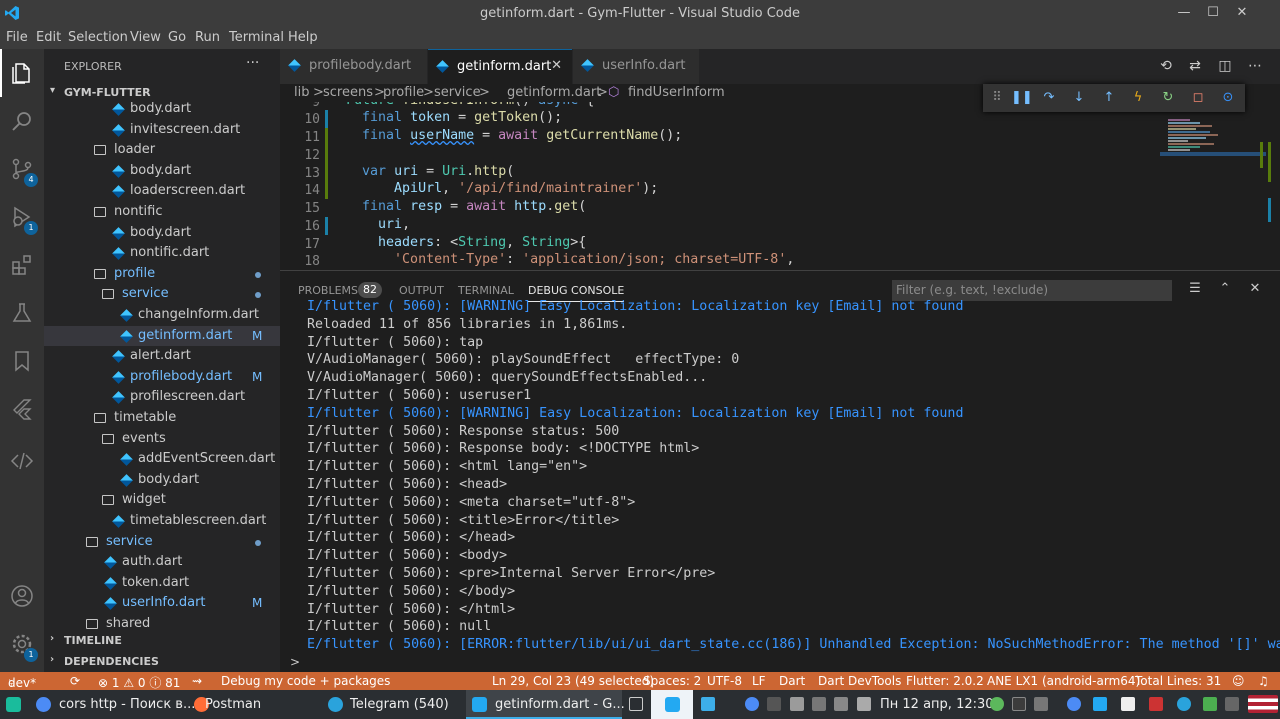 The height and width of the screenshot is (719, 1280). I want to click on console-input-prompt: >, so click(295, 662).